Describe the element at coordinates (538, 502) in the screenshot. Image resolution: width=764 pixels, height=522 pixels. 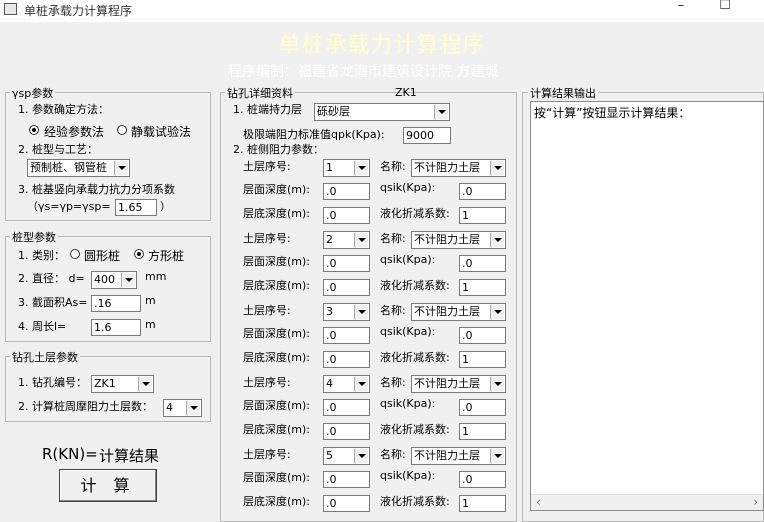
I see `scroll-left-icon: ‹` at that location.